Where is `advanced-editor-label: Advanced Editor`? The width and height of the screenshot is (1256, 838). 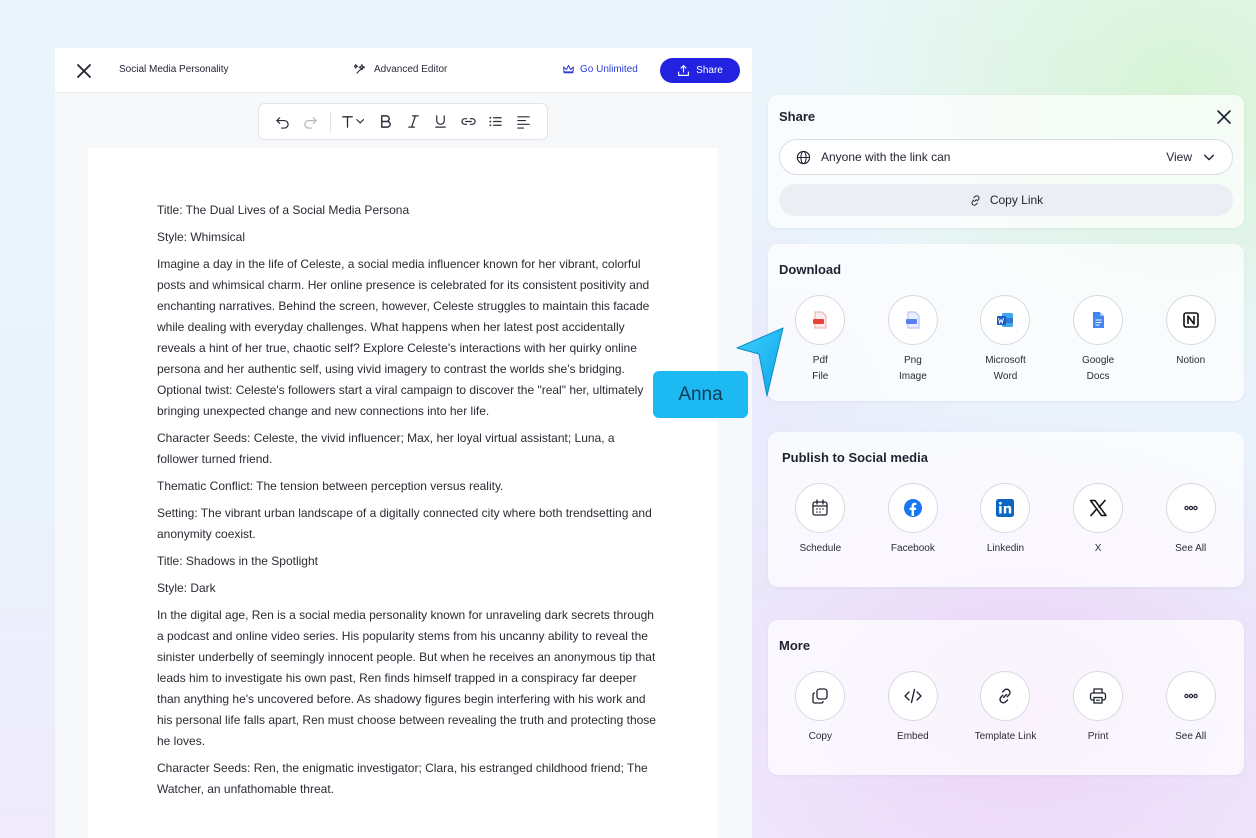
advanced-editor-label: Advanced Editor is located at coordinates (411, 69).